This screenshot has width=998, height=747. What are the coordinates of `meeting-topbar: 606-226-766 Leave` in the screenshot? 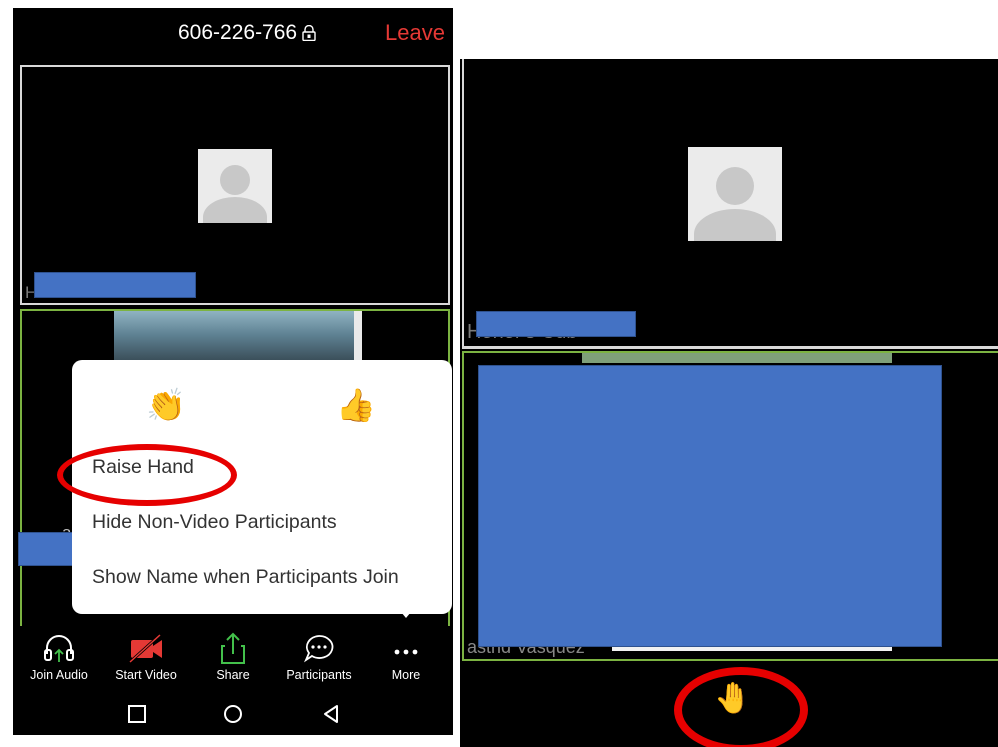 It's located at (233, 33).